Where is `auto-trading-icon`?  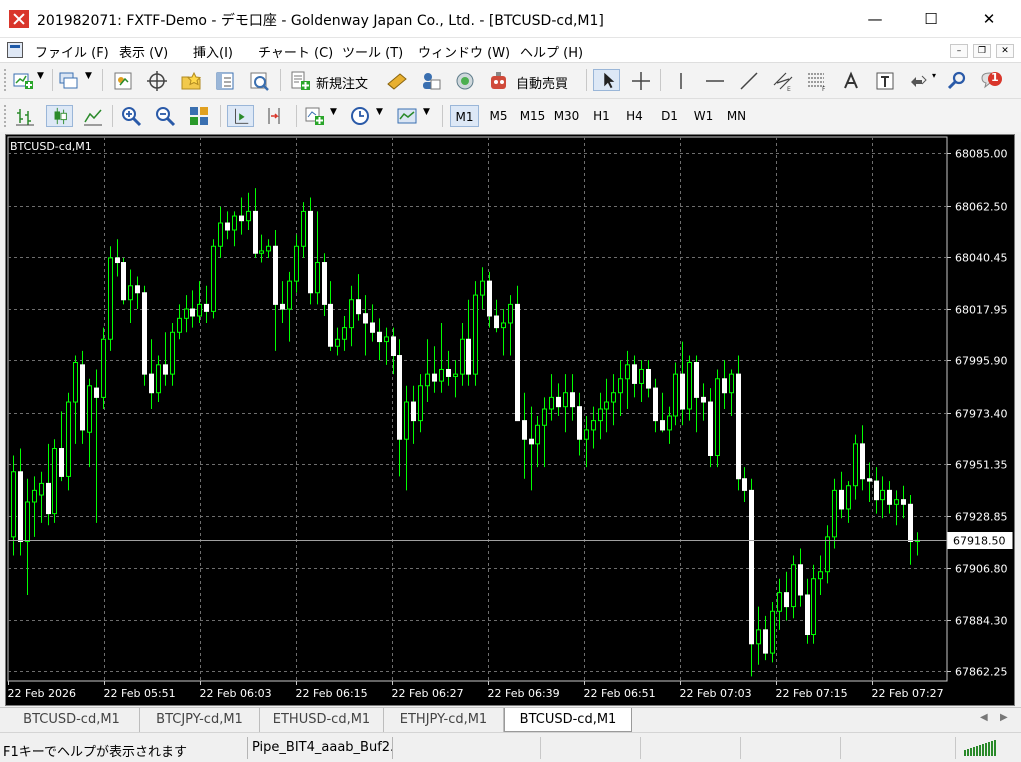 auto-trading-icon is located at coordinates (499, 81).